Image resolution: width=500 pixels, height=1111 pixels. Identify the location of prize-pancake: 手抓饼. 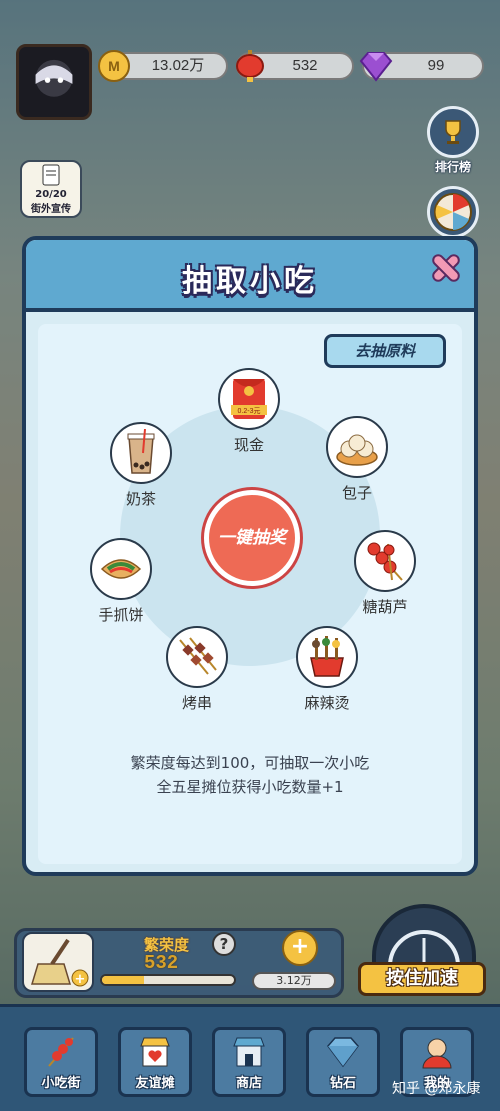
(121, 581).